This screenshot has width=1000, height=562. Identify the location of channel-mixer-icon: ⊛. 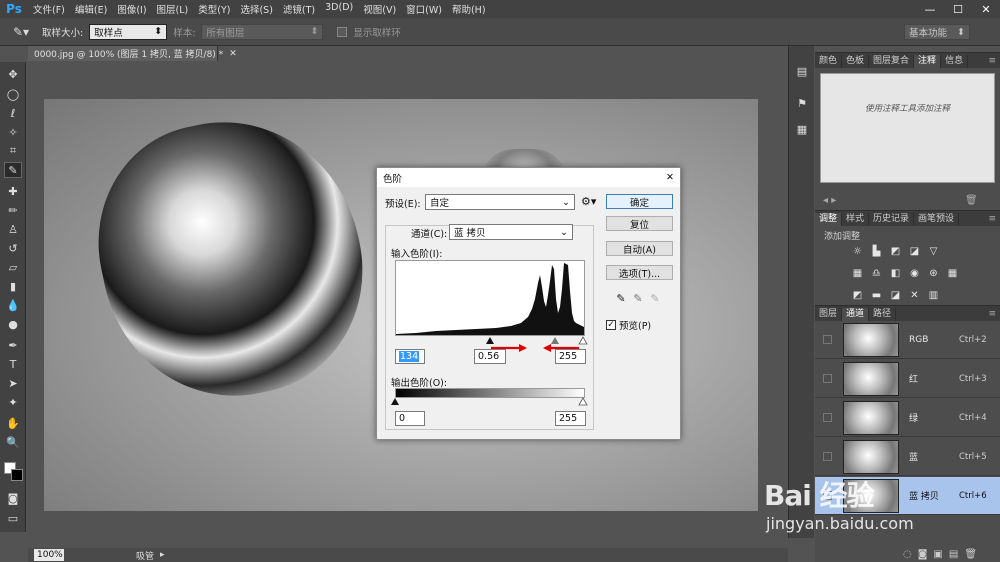
(933, 273).